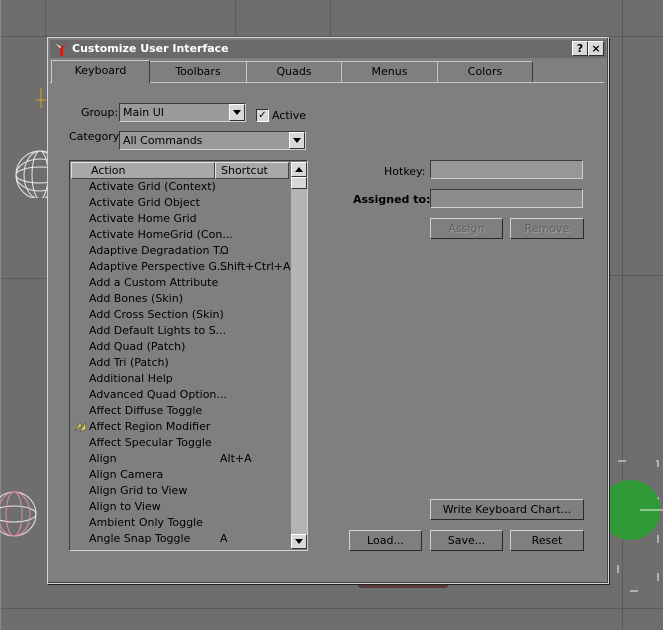 This screenshot has width=663, height=630. I want to click on list-item: Add Quad (Patch), so click(179, 347).